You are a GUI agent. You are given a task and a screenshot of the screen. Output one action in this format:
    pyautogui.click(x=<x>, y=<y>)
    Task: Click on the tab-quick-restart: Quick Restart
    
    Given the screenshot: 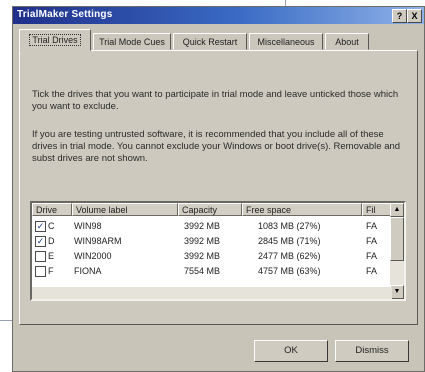 What is the action you would take?
    pyautogui.click(x=210, y=41)
    